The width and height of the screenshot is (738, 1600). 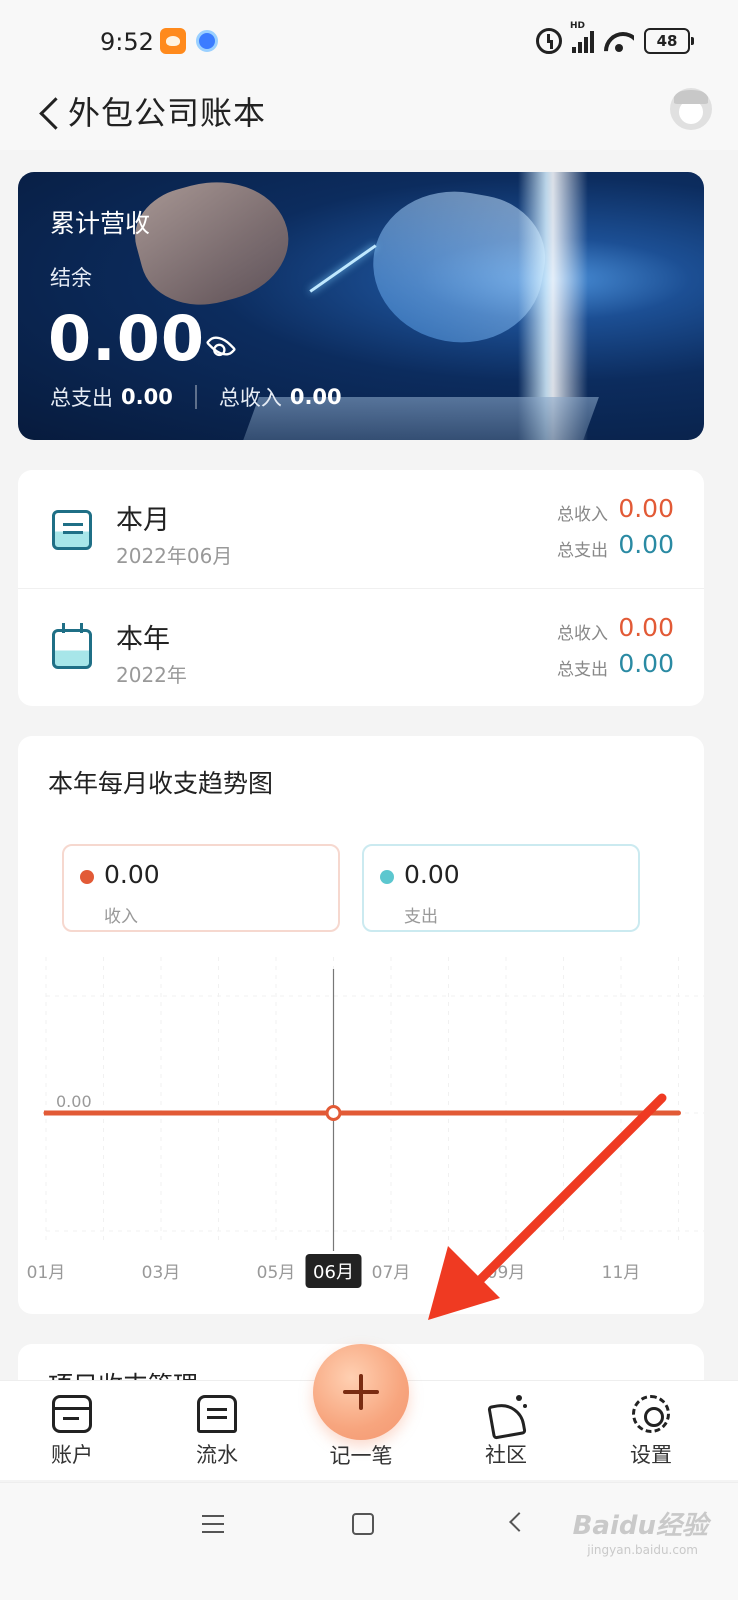 I want to click on banner-divider, so click(x=195, y=397).